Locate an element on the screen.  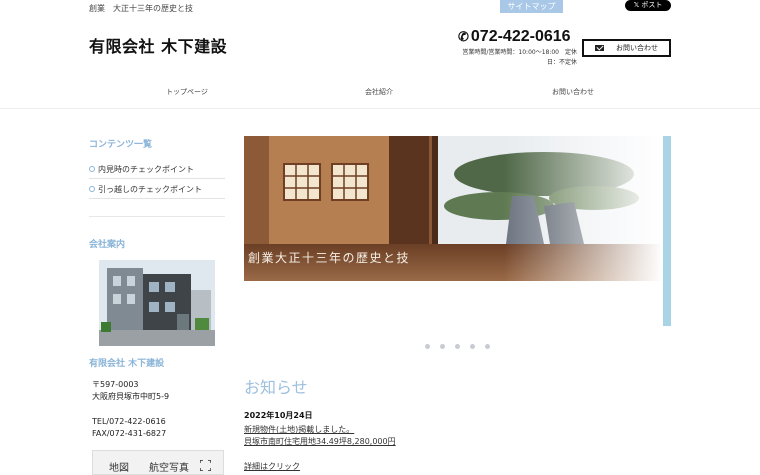
sidebar-item-moving-checkpoints: 引っ越しのチェックポイント is located at coordinates (157, 189).